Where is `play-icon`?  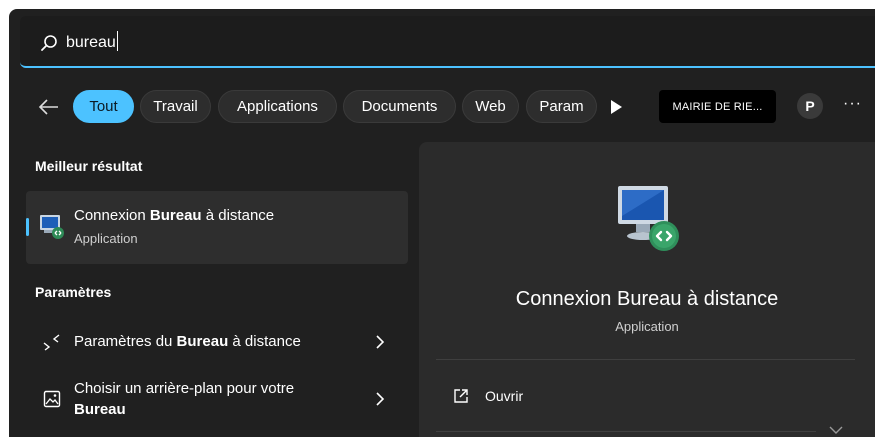
play-icon is located at coordinates (616, 107).